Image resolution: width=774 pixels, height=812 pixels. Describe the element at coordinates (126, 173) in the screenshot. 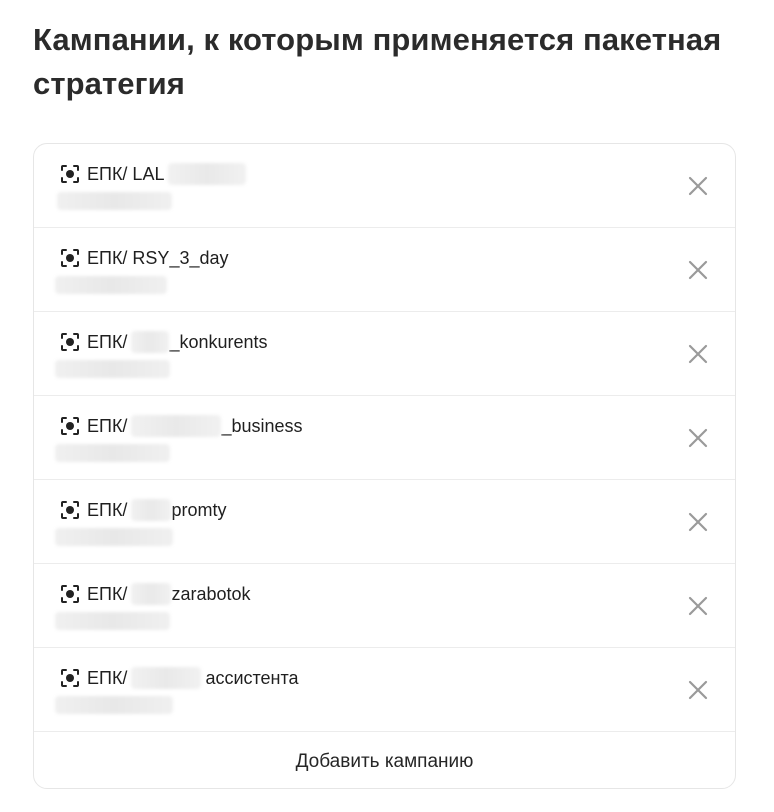

I see `campaign-name-prefix: ЕПК/ LAL` at that location.